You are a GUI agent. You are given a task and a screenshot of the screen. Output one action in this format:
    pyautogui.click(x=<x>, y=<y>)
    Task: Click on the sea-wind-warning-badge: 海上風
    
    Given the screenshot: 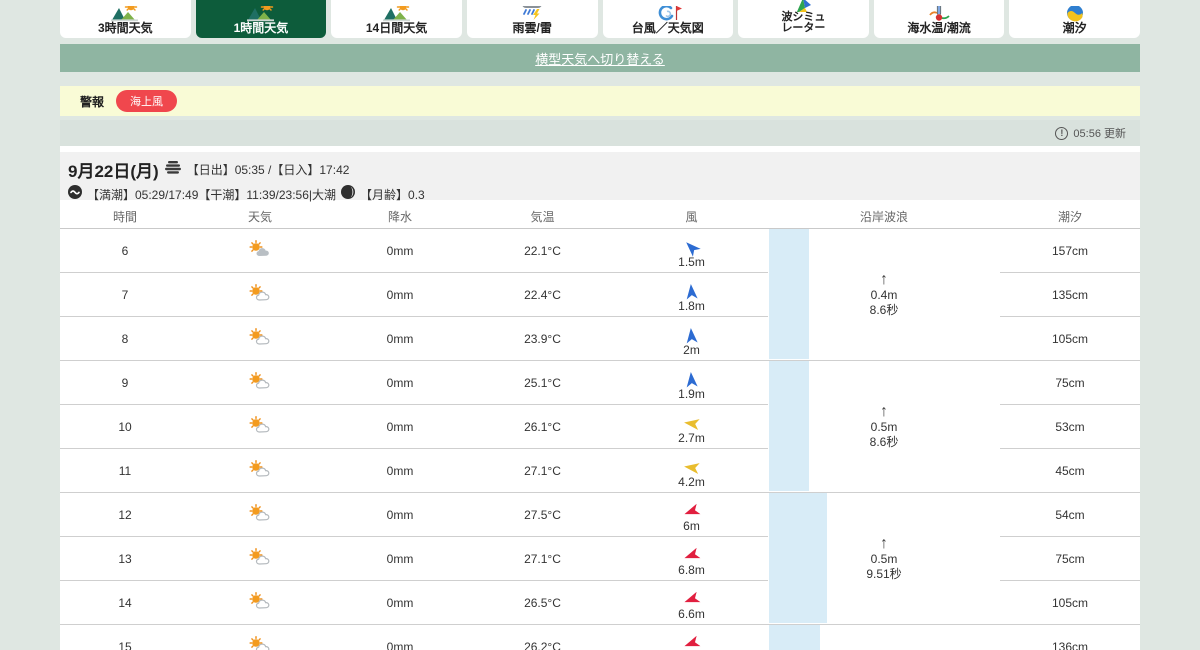 What is the action you would take?
    pyautogui.click(x=147, y=101)
    